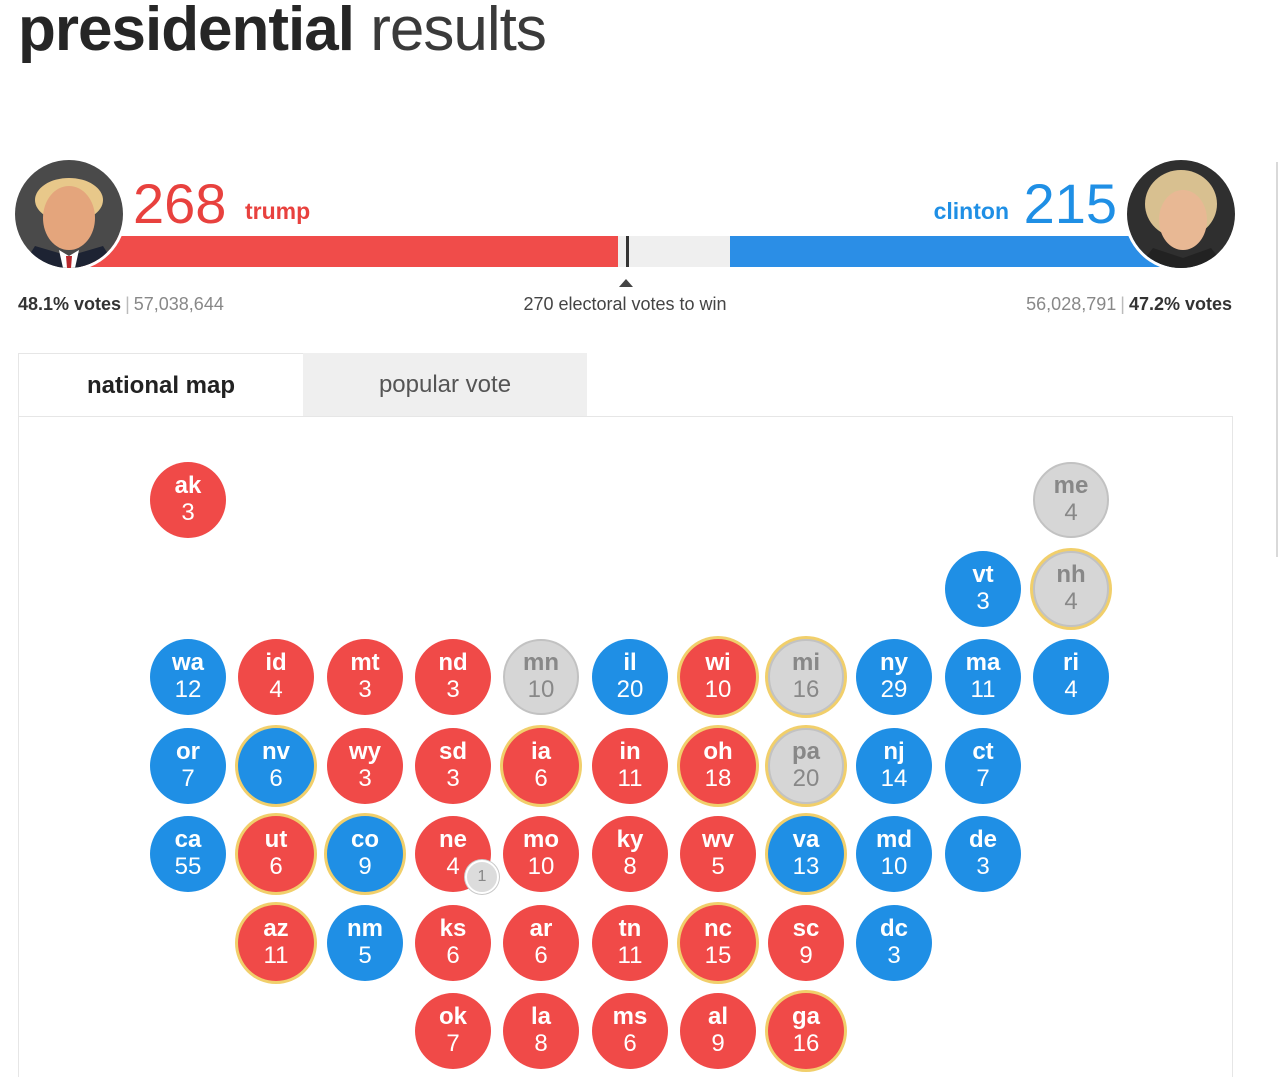 The width and height of the screenshot is (1280, 1077). I want to click on state-vt: vt 3, so click(983, 589).